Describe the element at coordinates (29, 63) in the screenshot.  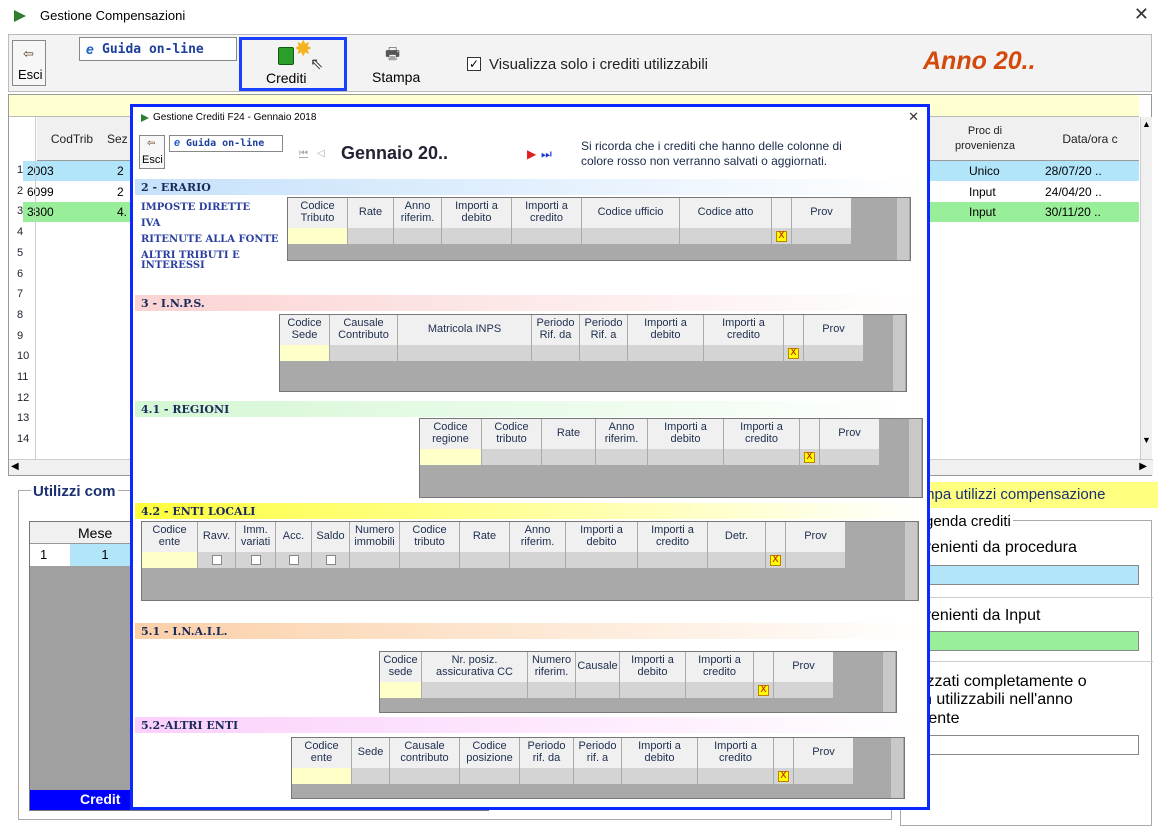
I see `exit-button: ⇦ Esci` at that location.